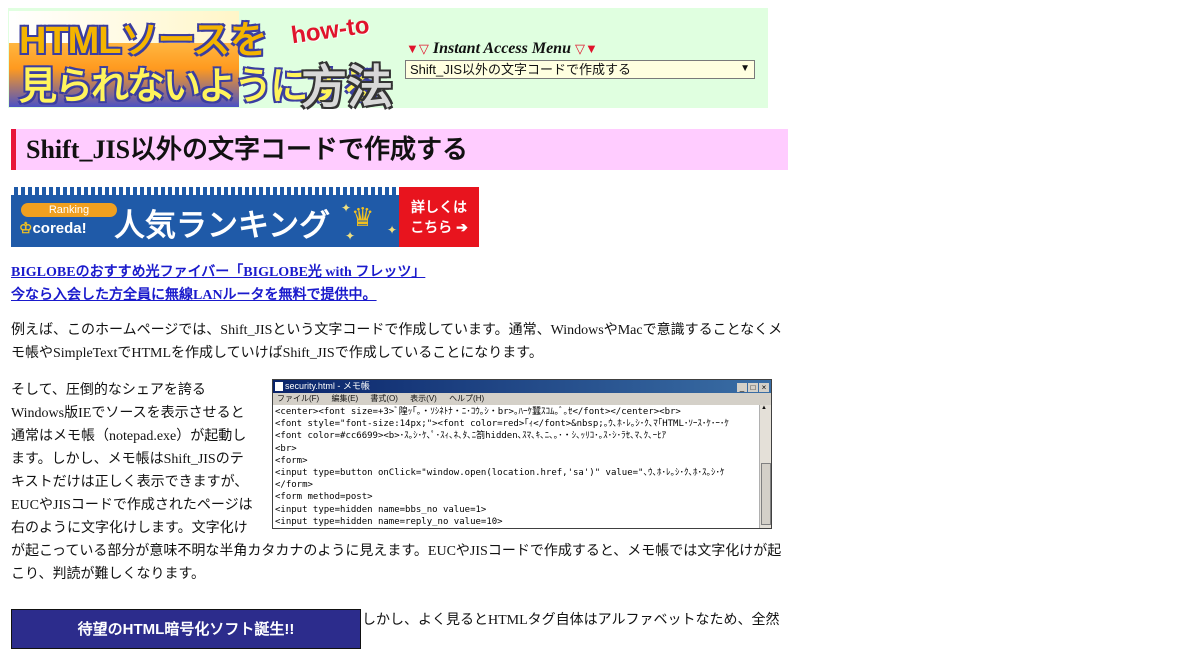 The height and width of the screenshot is (649, 1200). I want to click on notepad-scrollbar: ▲, so click(765, 466).